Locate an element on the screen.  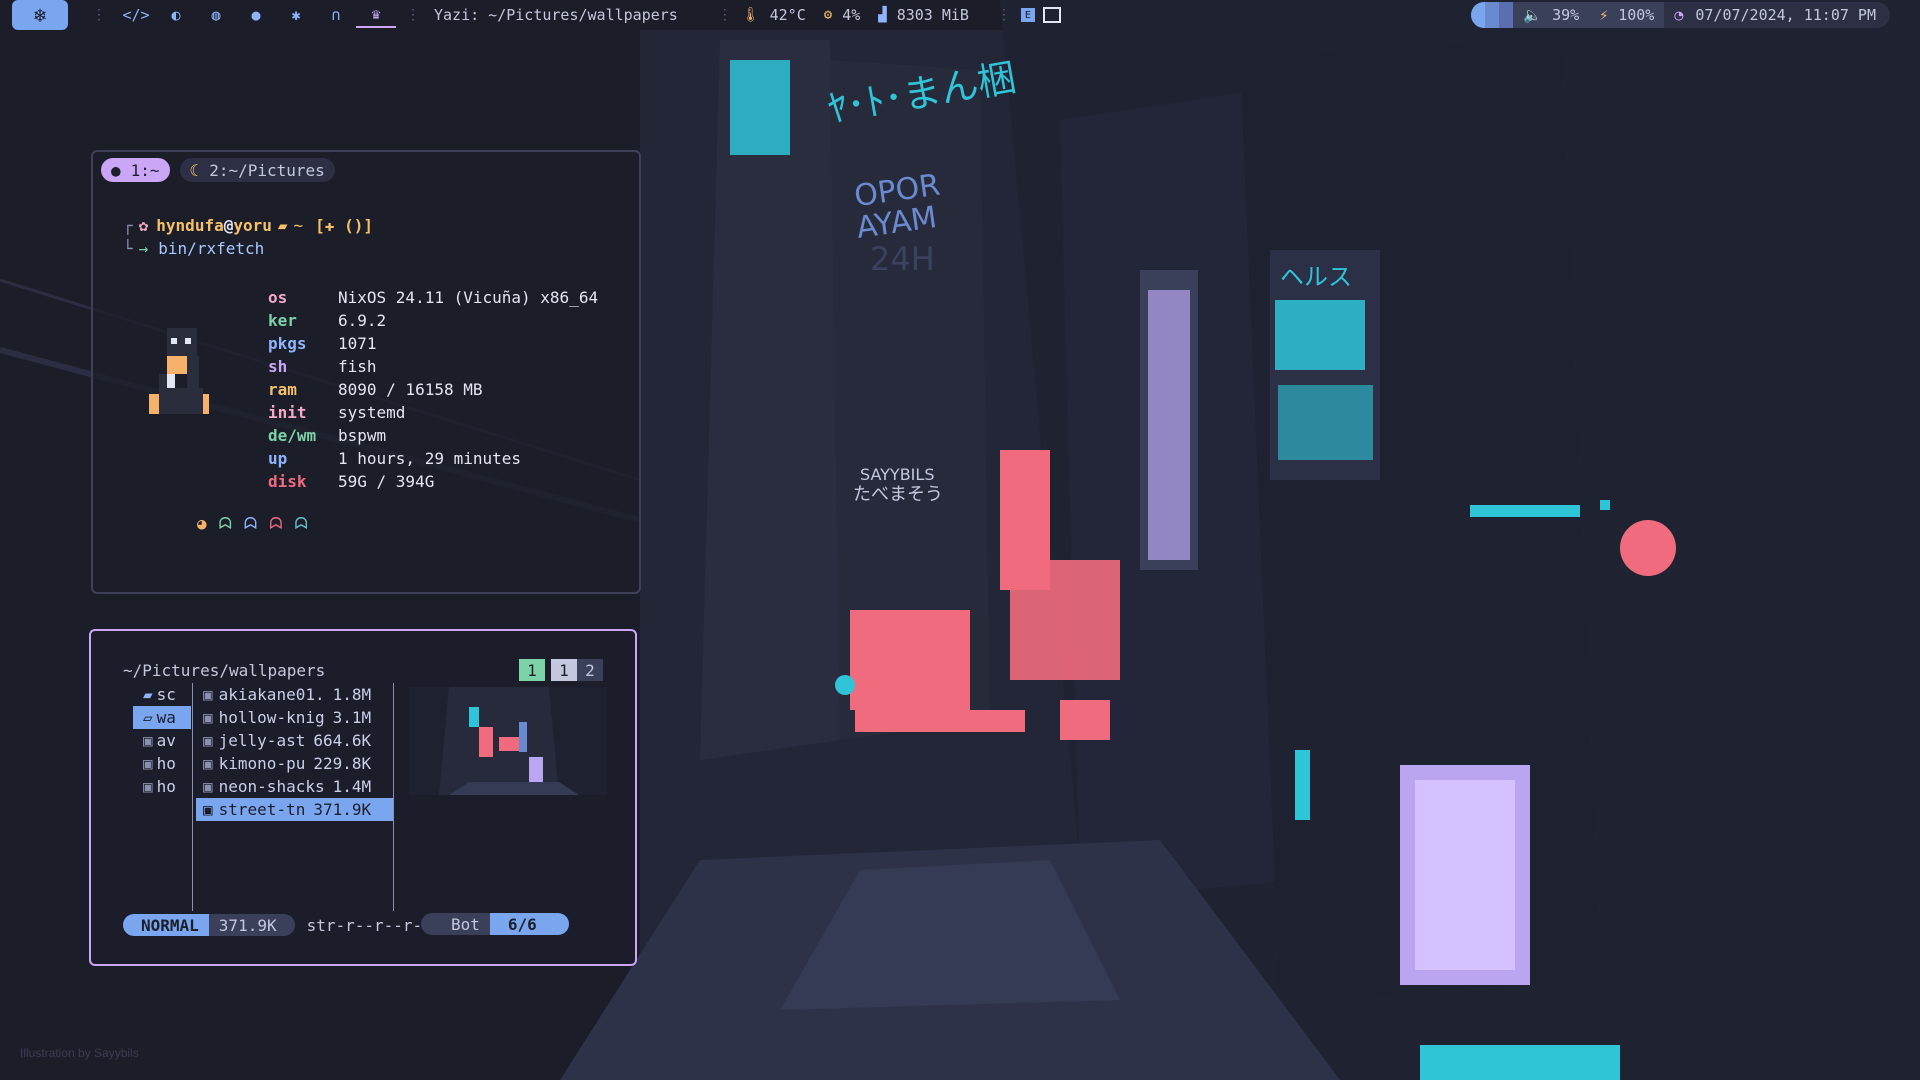
flower-icon: ✿ is located at coordinates (143, 225).